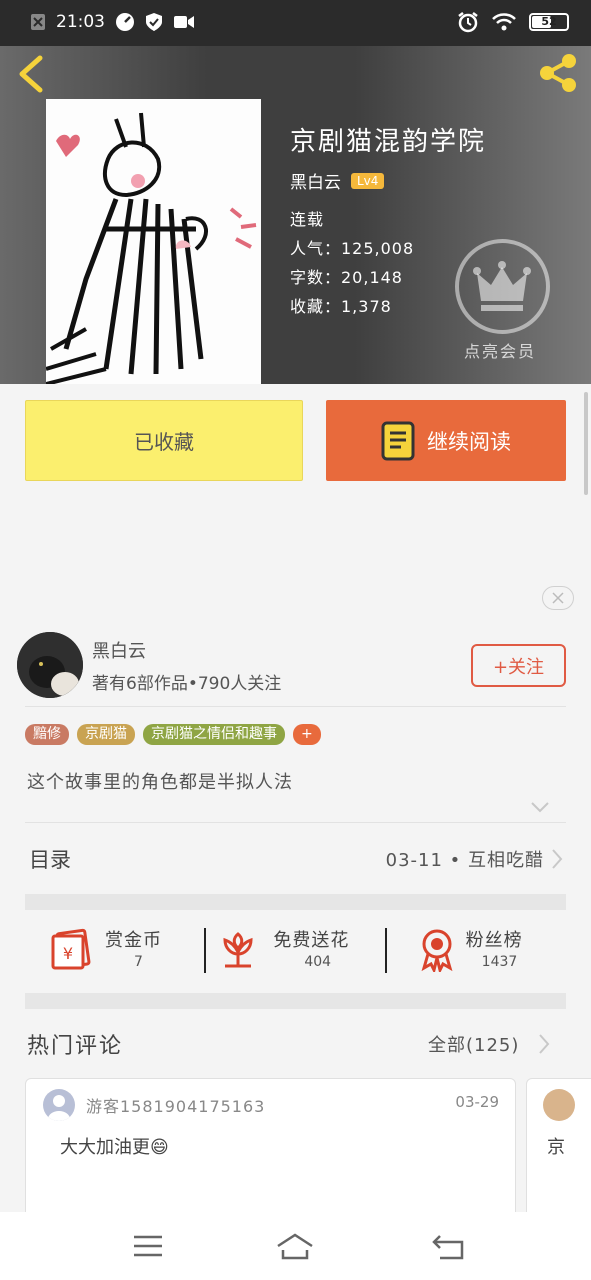 The height and width of the screenshot is (1280, 591). I want to click on tag-couples: 京剧猫之情侣和趣事, so click(214, 734).